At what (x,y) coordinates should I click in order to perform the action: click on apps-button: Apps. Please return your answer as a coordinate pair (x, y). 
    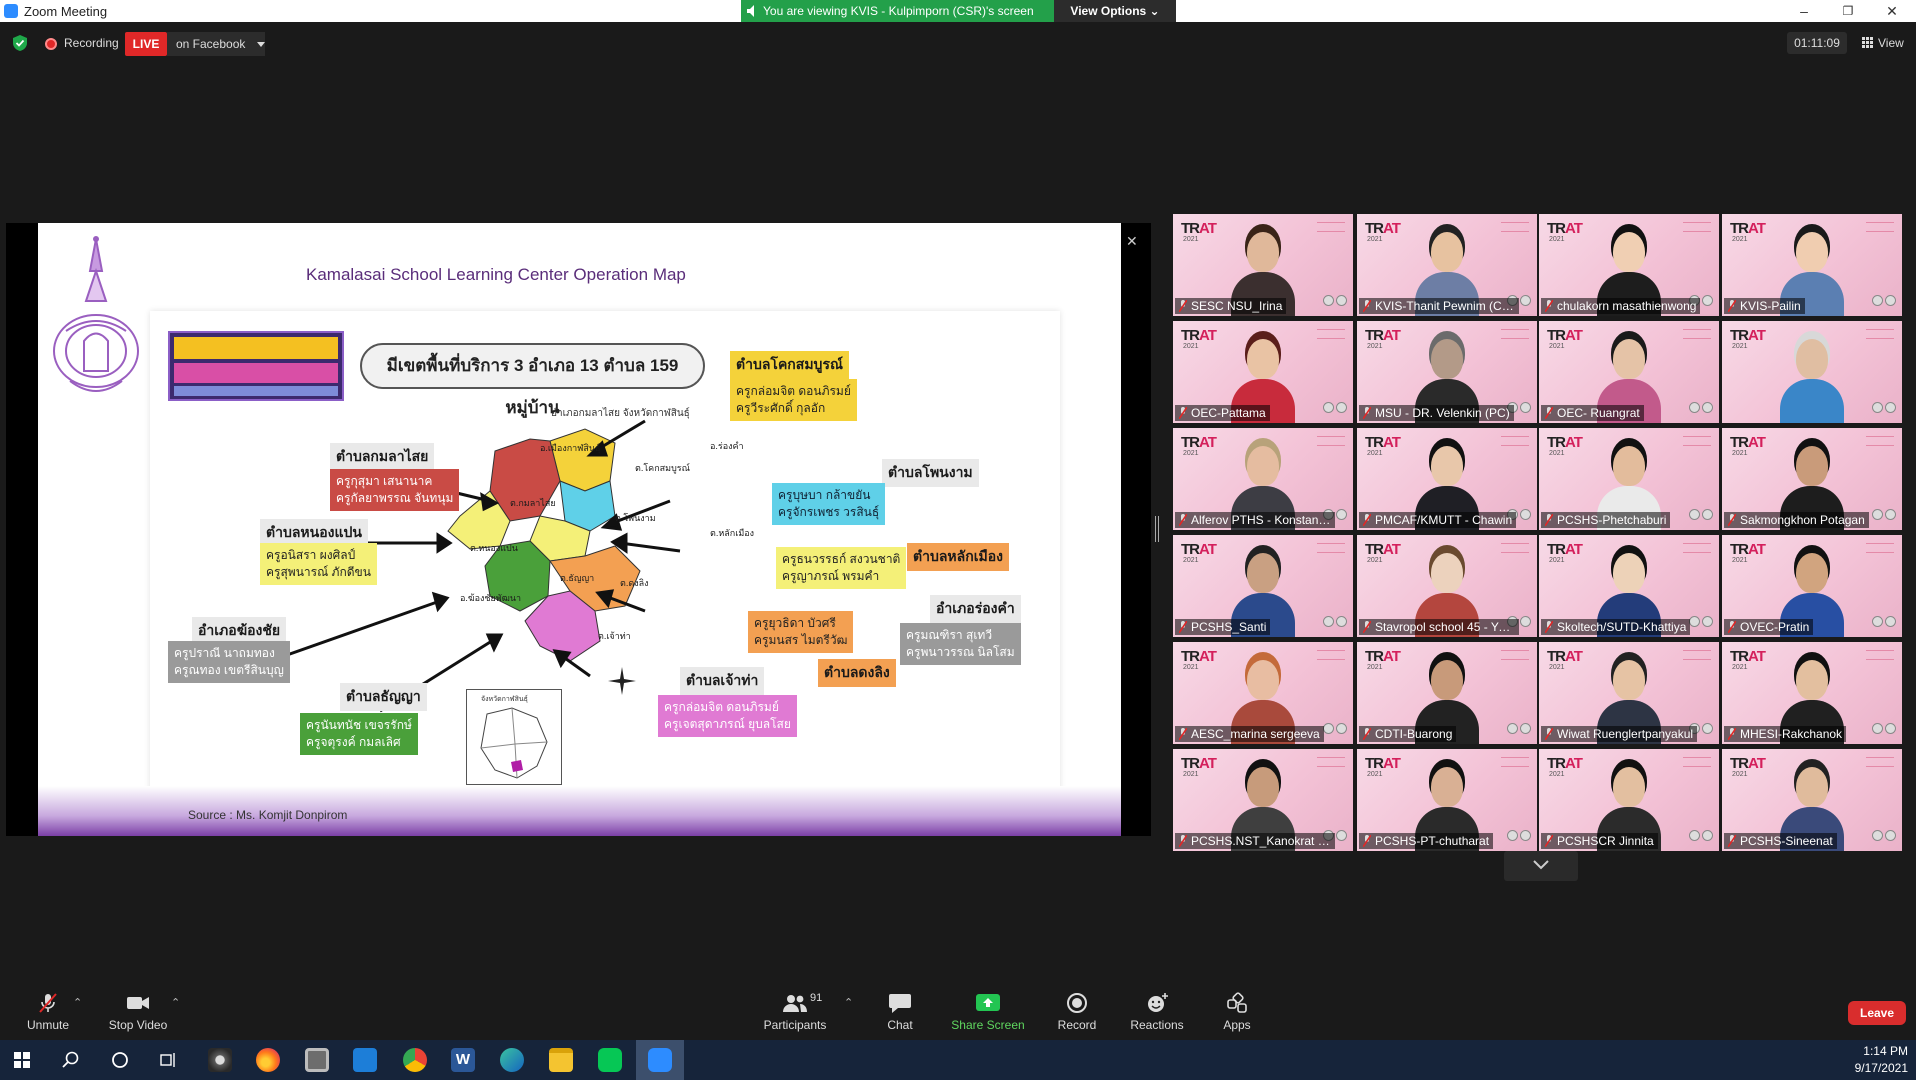
    Looking at the image, I should click on (1237, 1010).